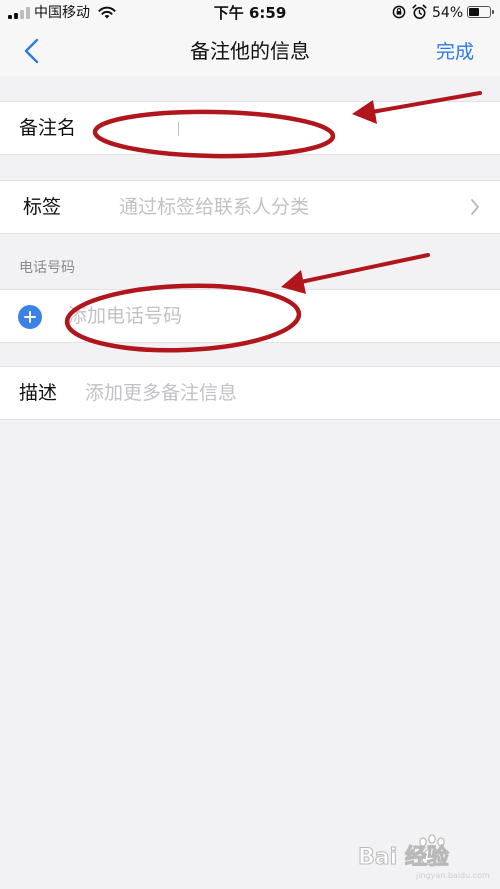 This screenshot has width=500, height=889. What do you see at coordinates (474, 12) in the screenshot?
I see `battery-level-fill` at bounding box center [474, 12].